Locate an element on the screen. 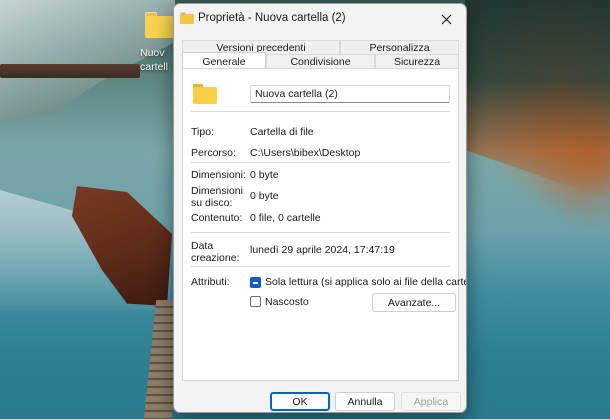 Image resolution: width=610 pixels, height=419 pixels. attributes-label: Attributi: is located at coordinates (210, 282).